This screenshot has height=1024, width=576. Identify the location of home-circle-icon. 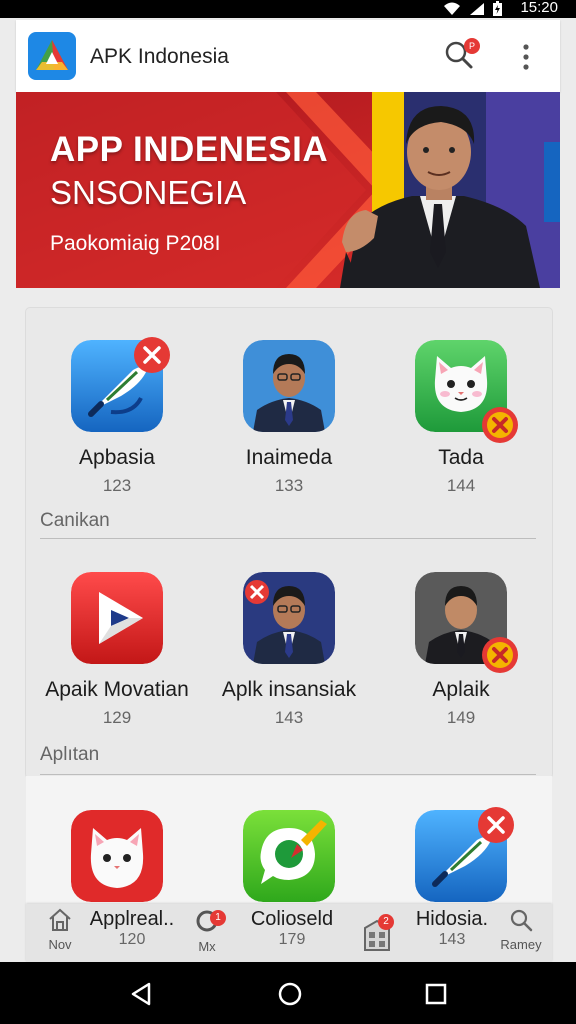
(290, 994).